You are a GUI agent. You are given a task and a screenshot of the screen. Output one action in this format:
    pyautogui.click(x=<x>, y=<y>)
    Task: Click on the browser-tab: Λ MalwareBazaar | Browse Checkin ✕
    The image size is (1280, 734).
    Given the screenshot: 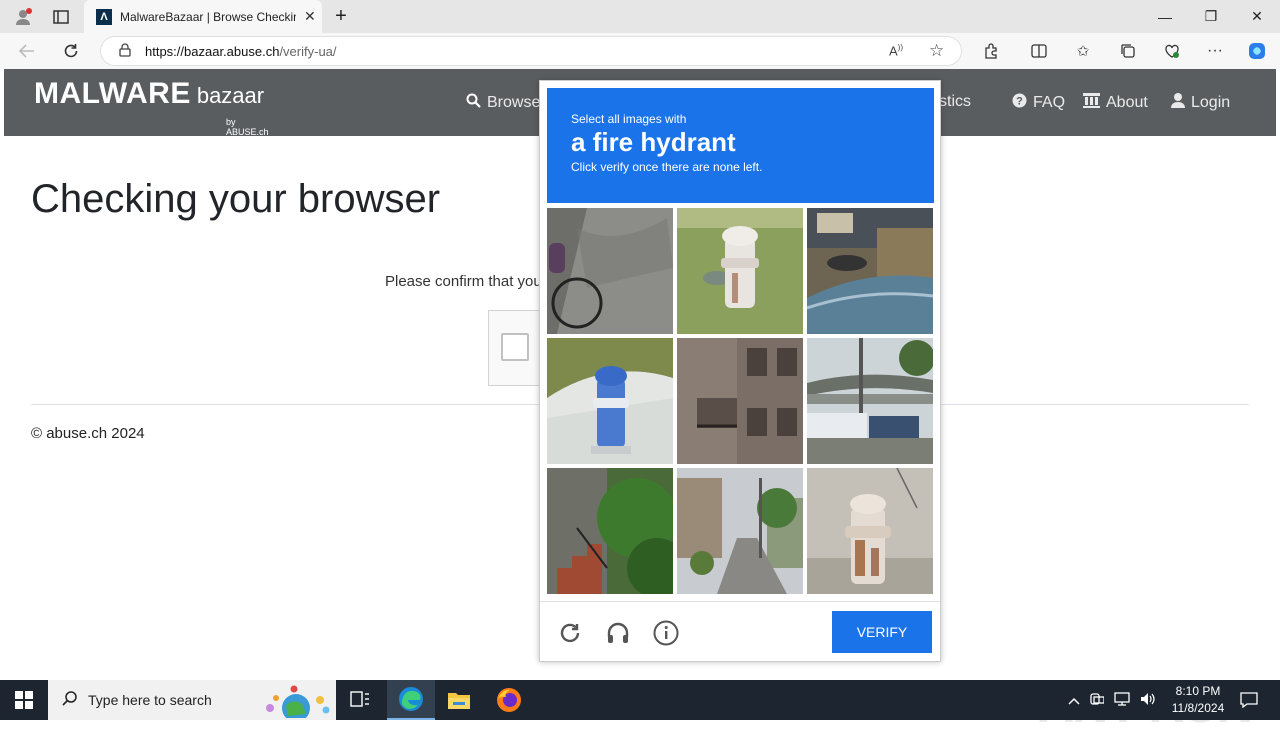 What is the action you would take?
    pyautogui.click(x=203, y=16)
    